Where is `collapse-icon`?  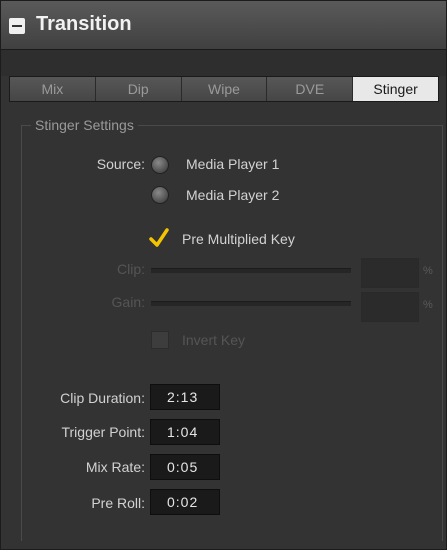 collapse-icon is located at coordinates (17, 26).